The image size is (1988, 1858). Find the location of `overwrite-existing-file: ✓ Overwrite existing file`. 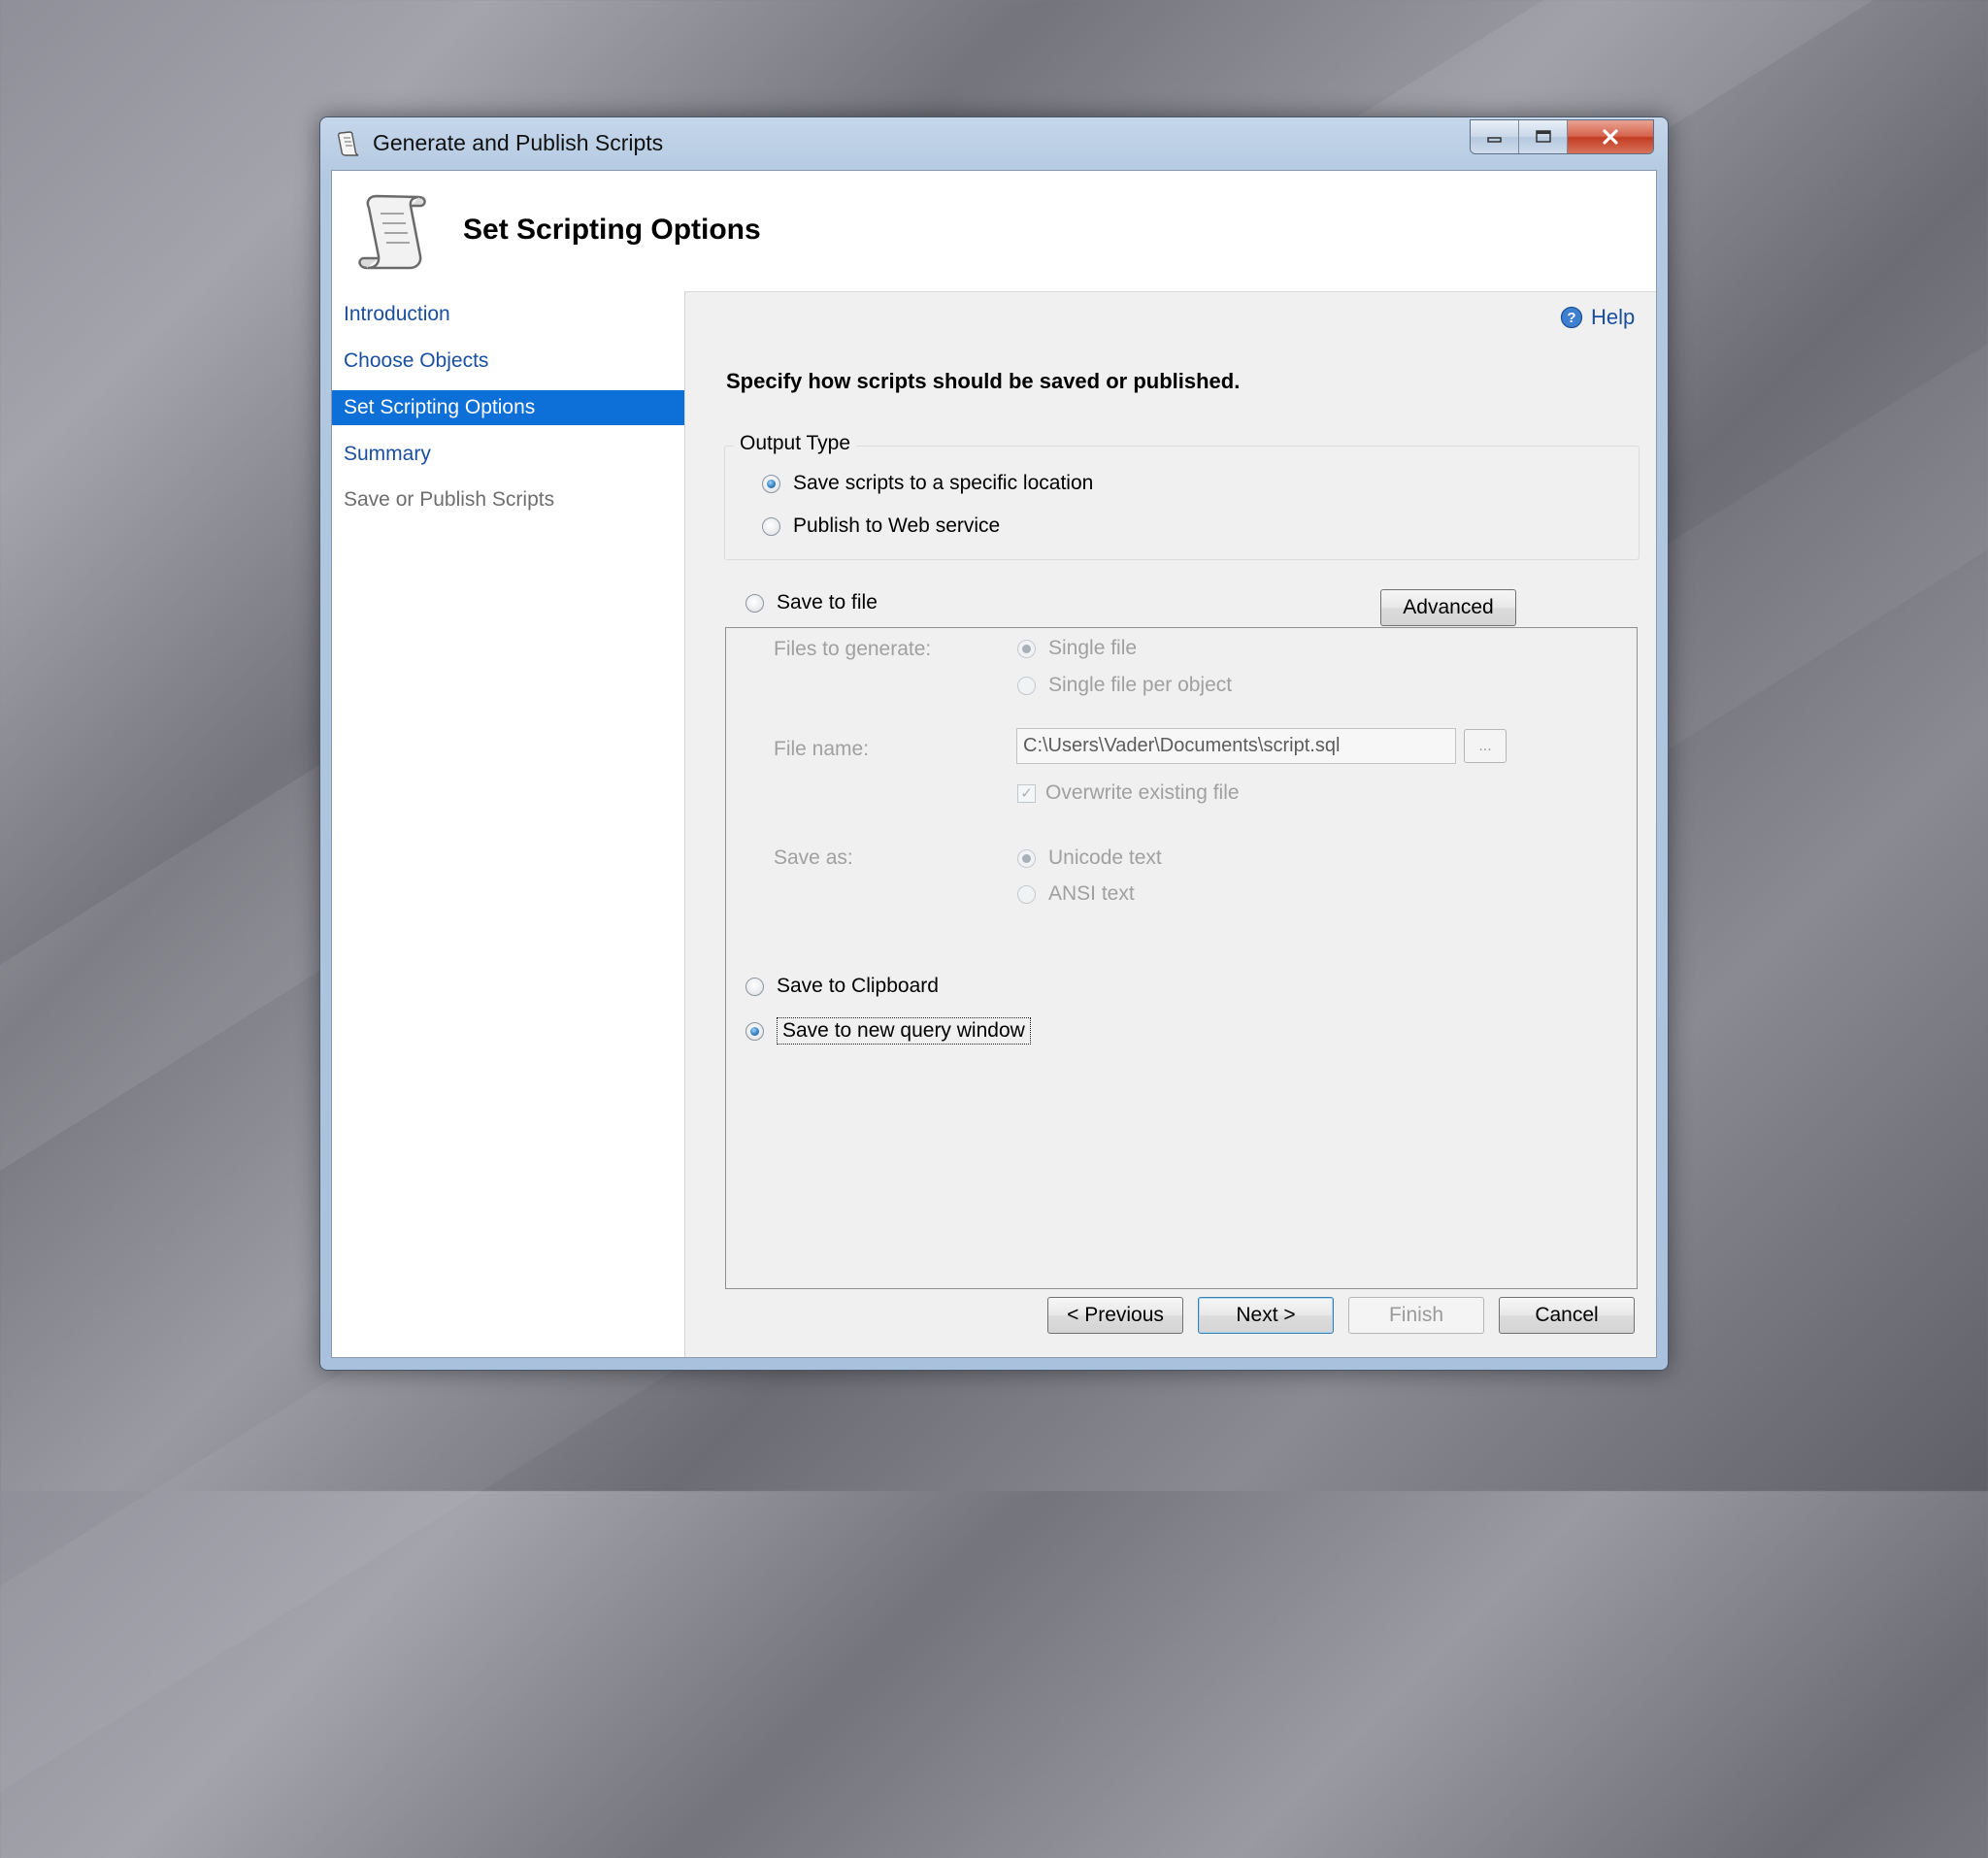

overwrite-existing-file: ✓ Overwrite existing file is located at coordinates (1128, 793).